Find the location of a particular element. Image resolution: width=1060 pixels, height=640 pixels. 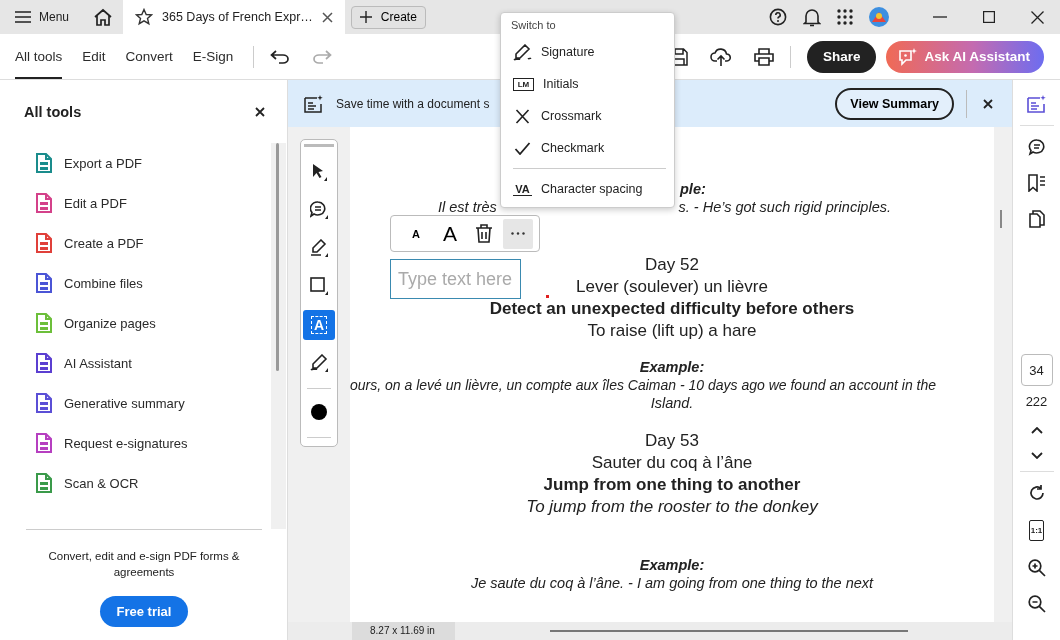

tool-item: Request e-signatures is located at coordinates (153, 443).